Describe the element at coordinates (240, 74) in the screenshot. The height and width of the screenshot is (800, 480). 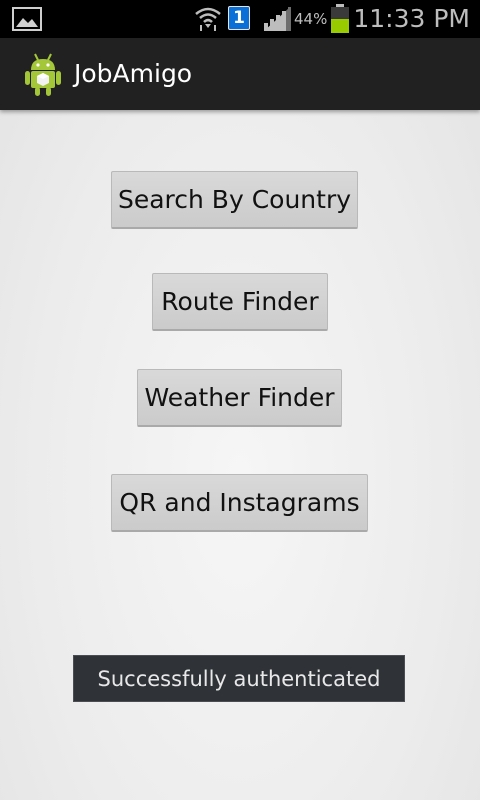
I see `action-bar: JobAmigo` at that location.